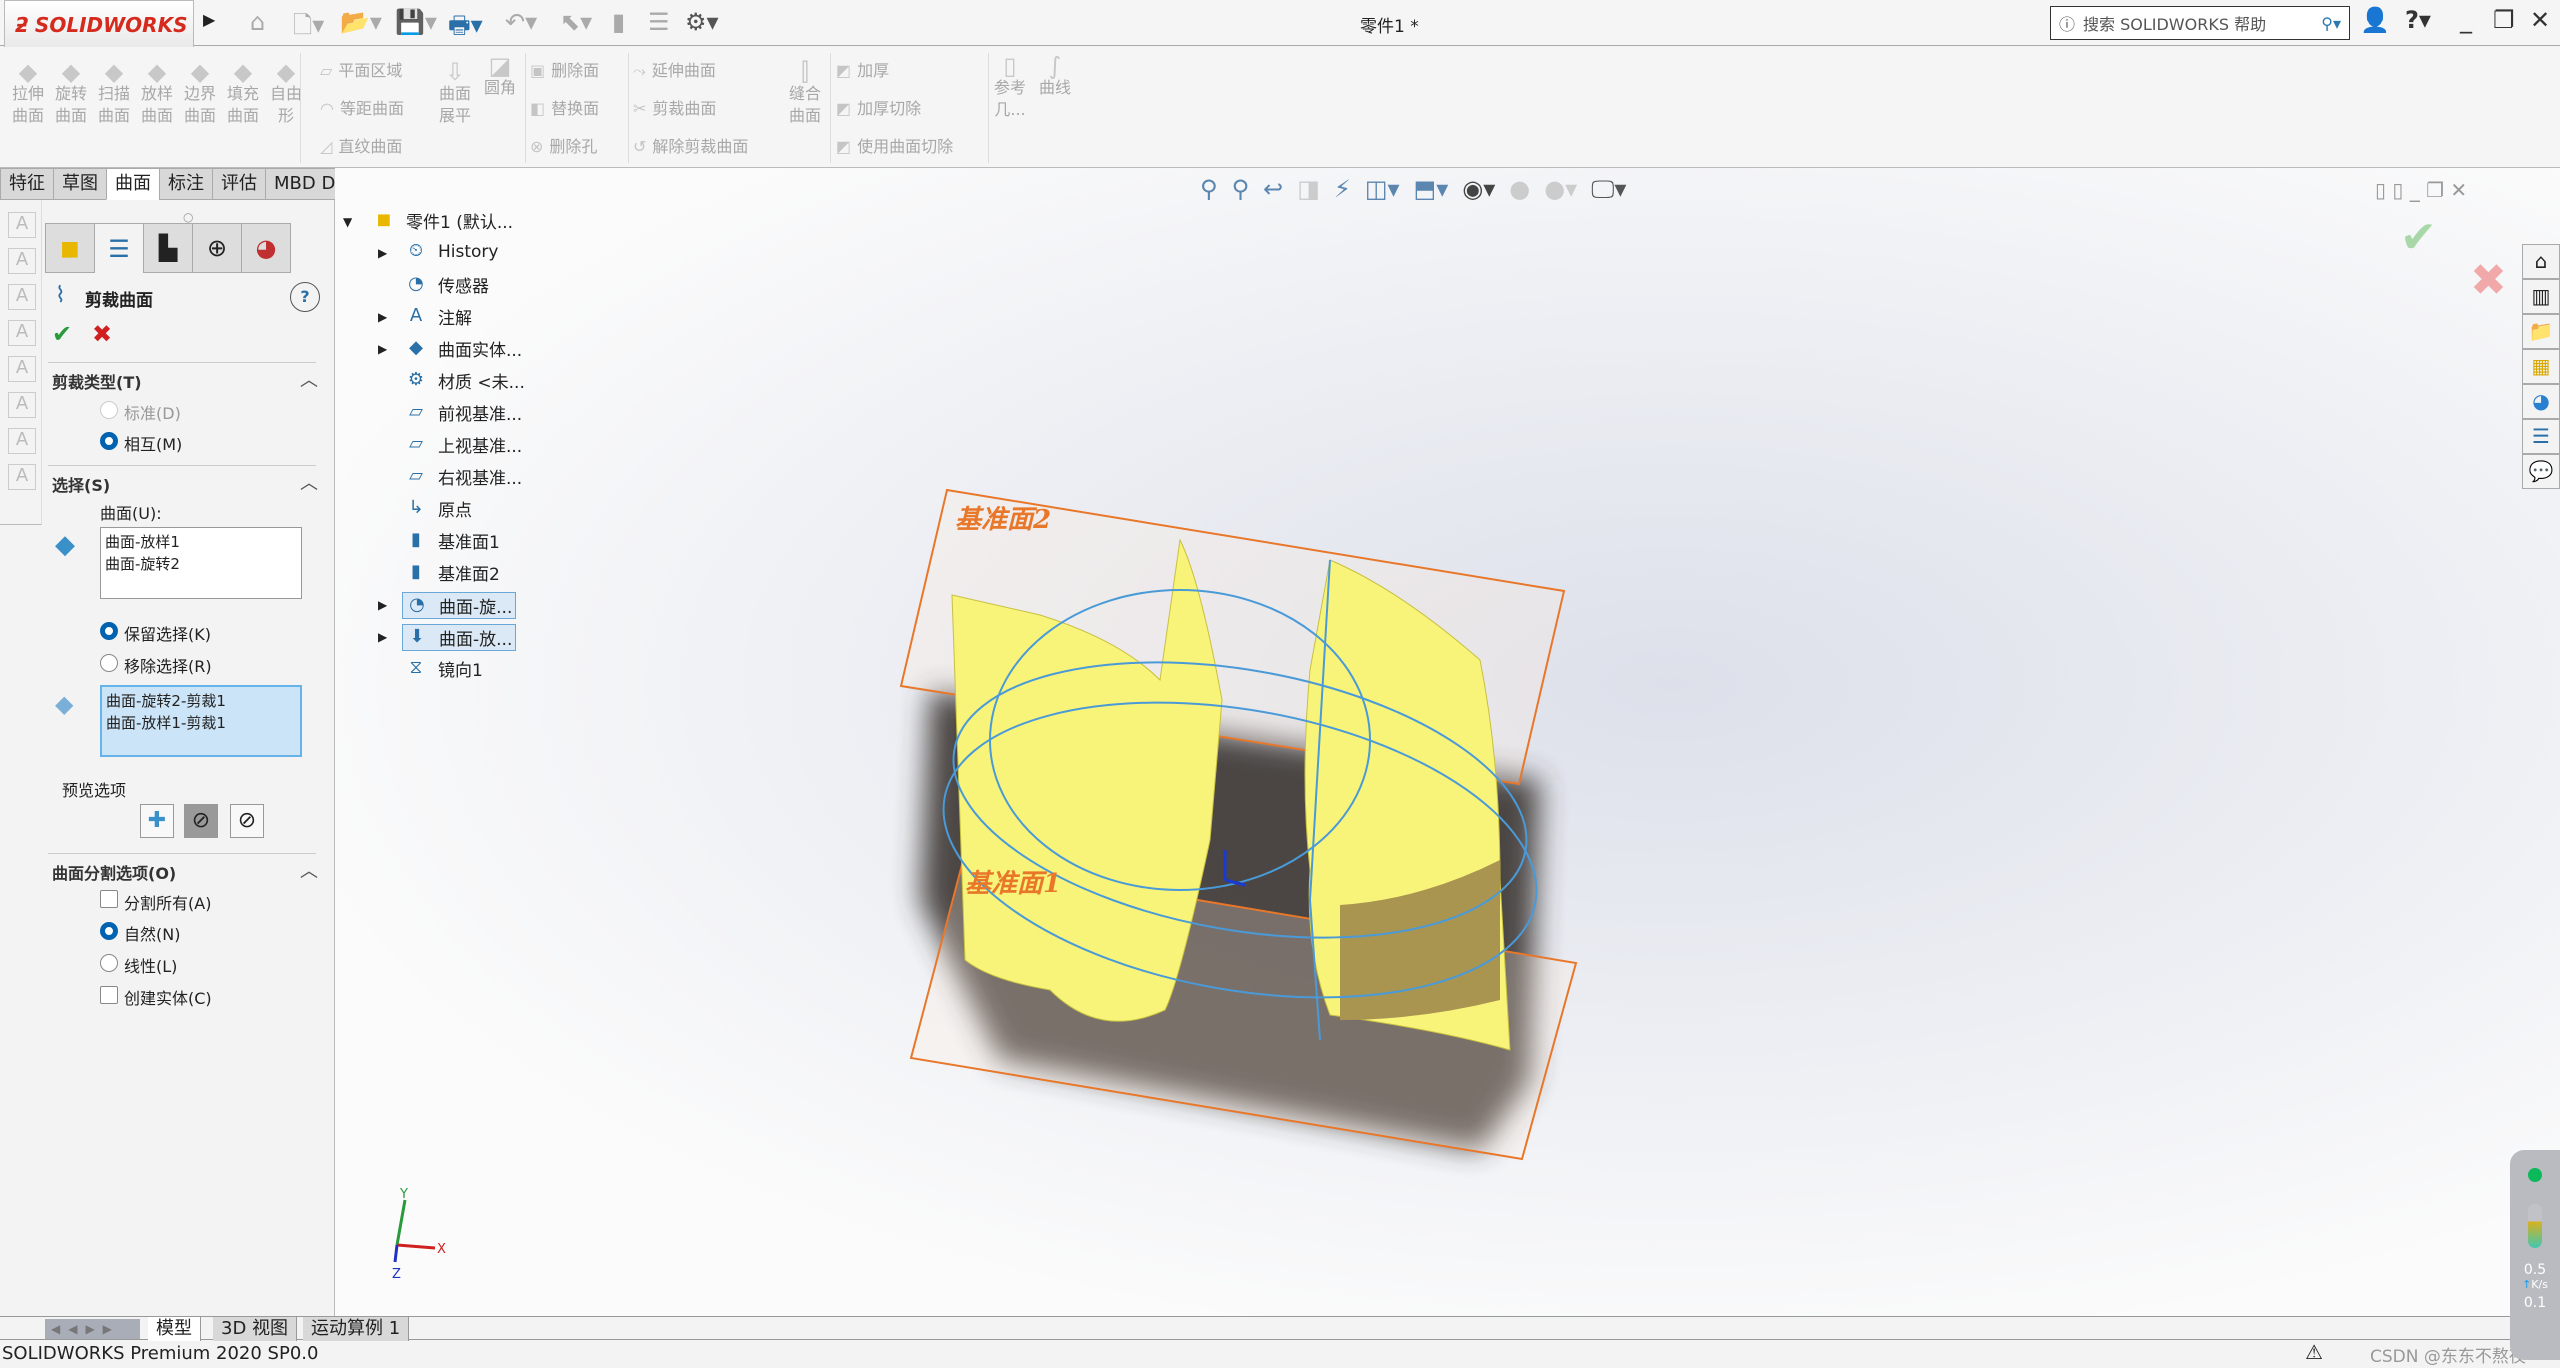  Describe the element at coordinates (894, 145) in the screenshot. I see `cut-with-surface-button: ◩ 使用曲面切除` at that location.